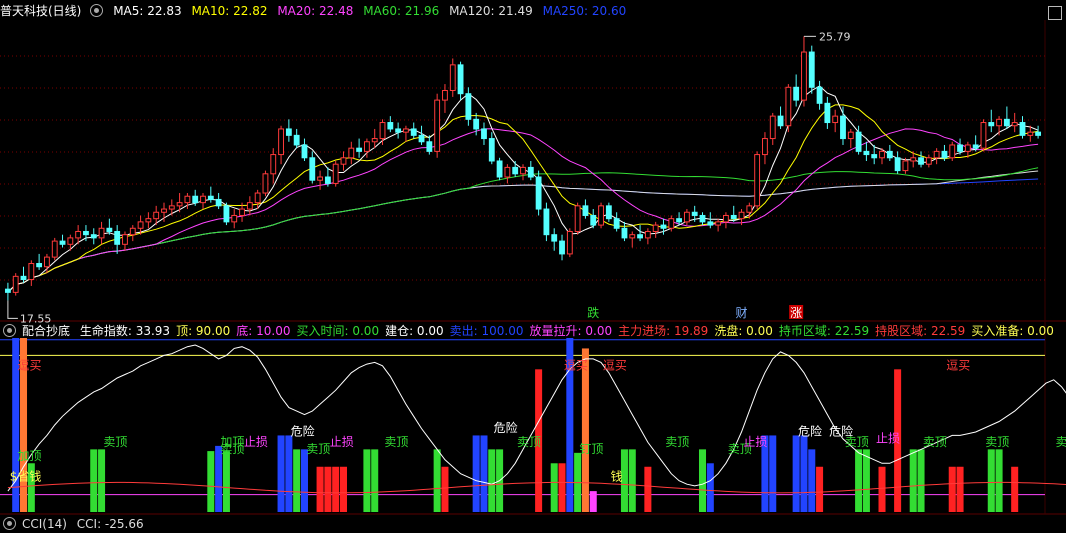 This screenshot has width=1066, height=533. I want to click on cci-name: CCI(14), so click(44, 524).